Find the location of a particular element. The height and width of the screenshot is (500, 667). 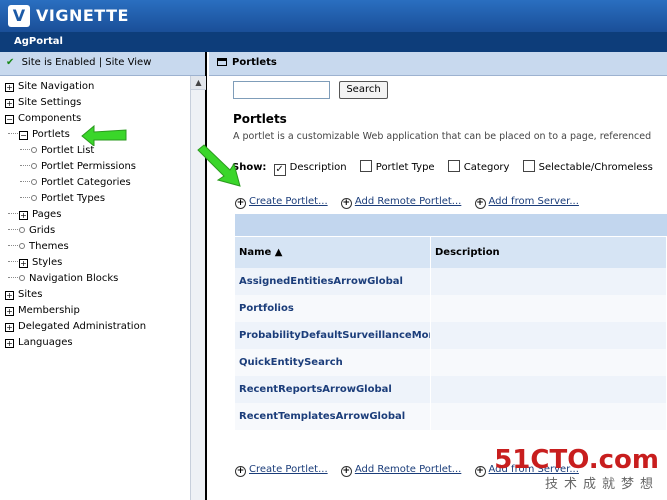

table-header: Name ▲ Description is located at coordinates (451, 252).